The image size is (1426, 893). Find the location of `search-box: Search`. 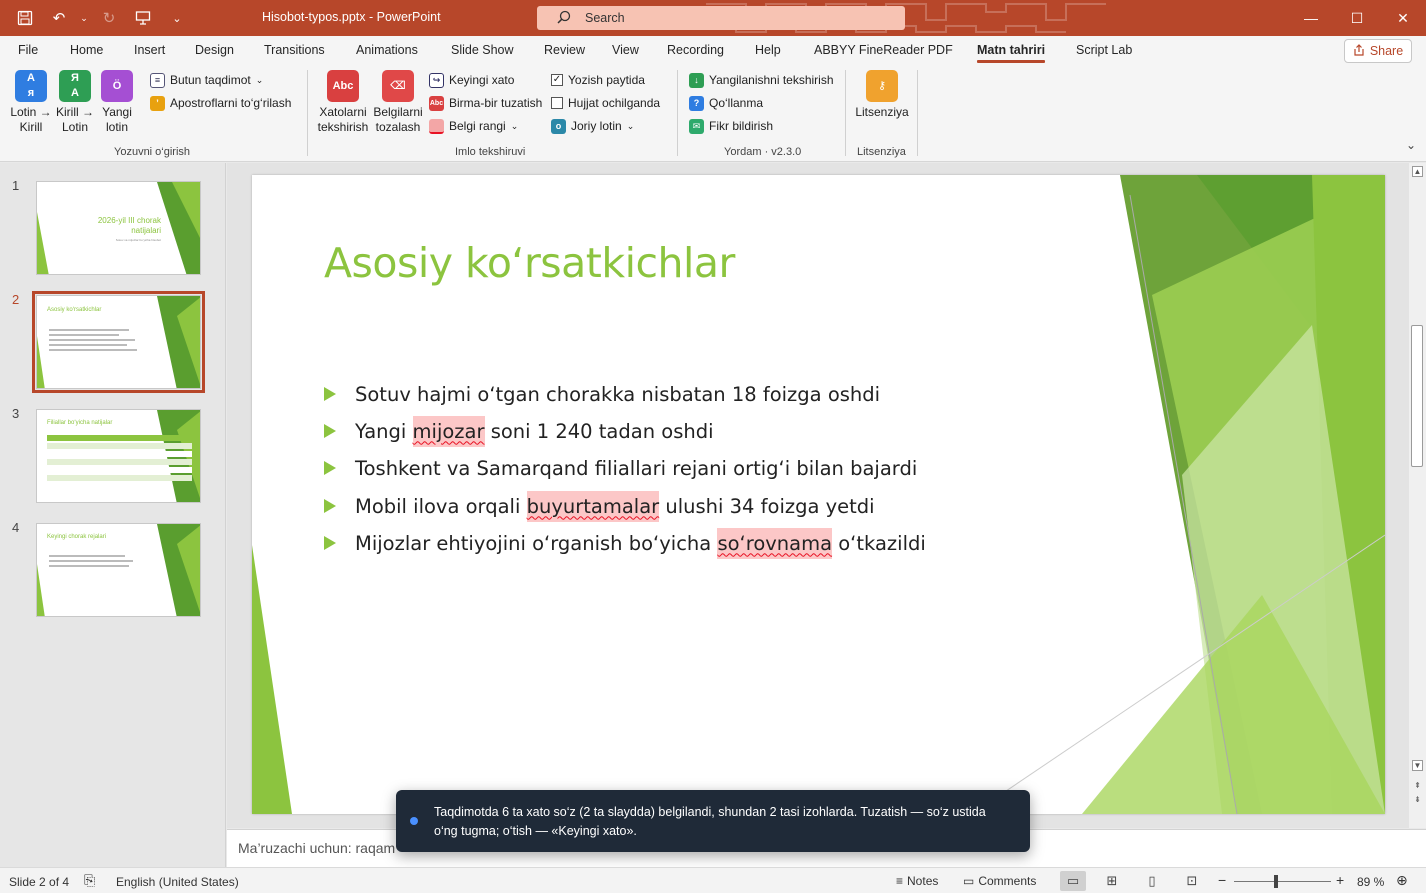

search-box: Search is located at coordinates (721, 18).